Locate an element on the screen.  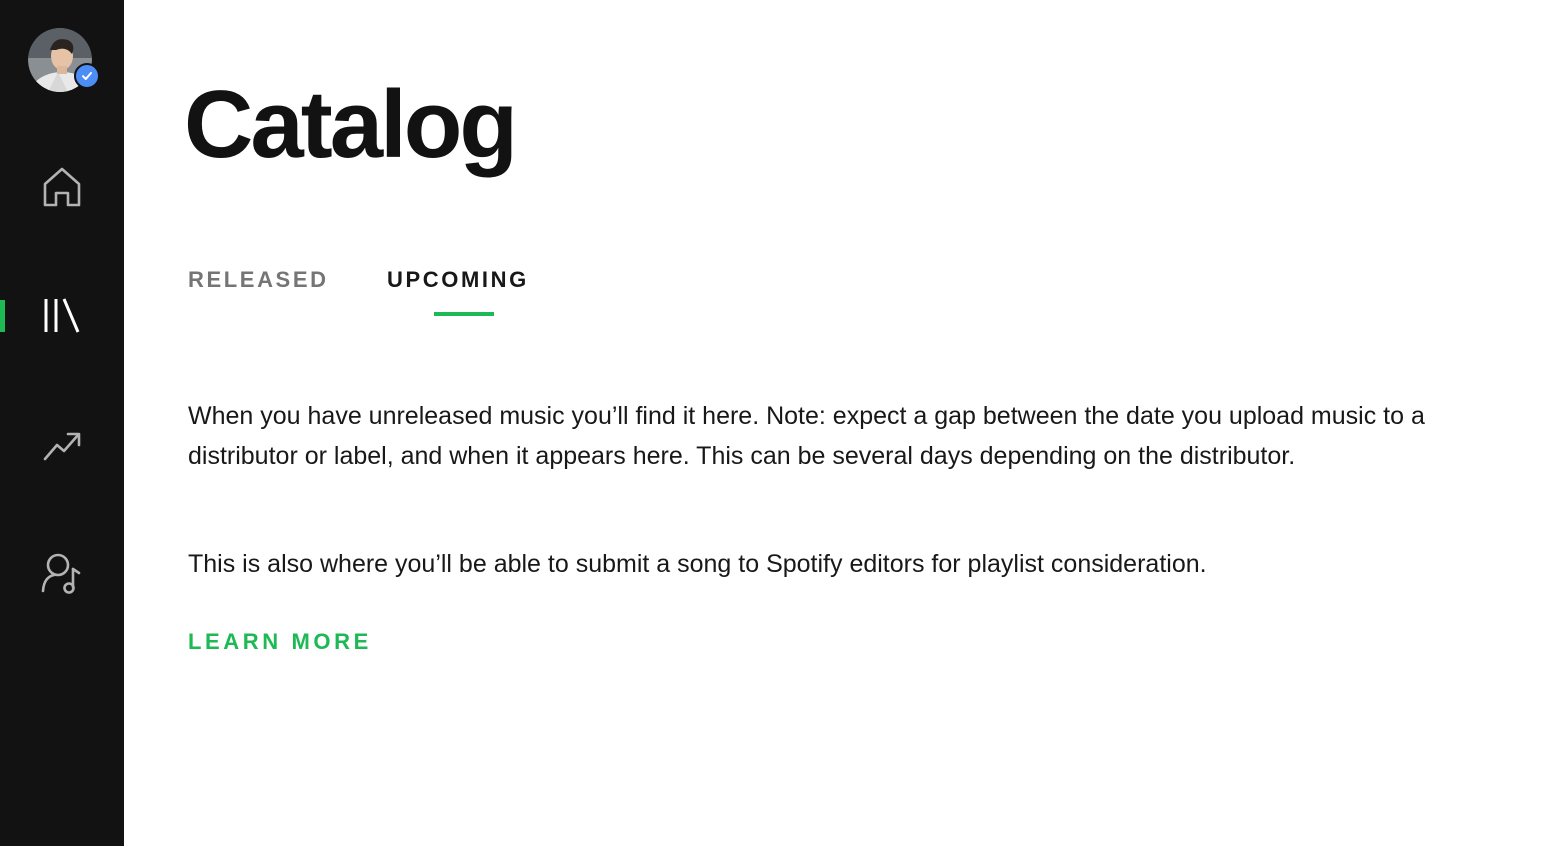
check-icon is located at coordinates (87, 76).